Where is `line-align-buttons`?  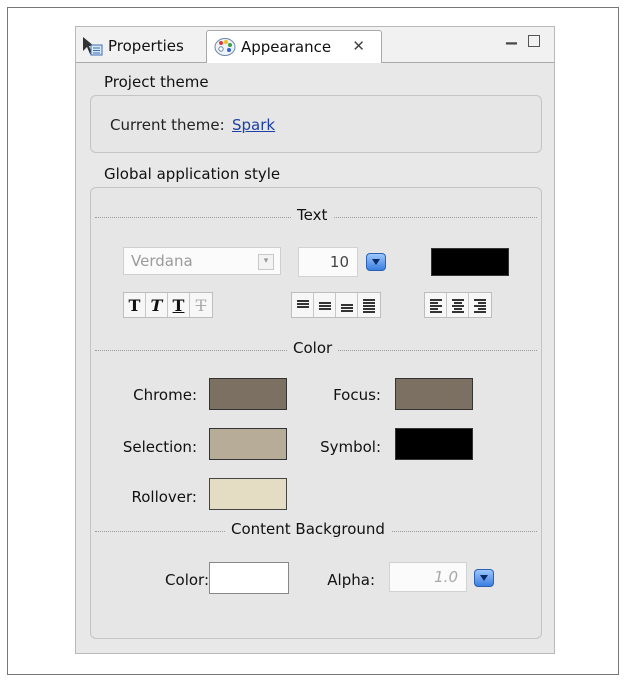 line-align-buttons is located at coordinates (336, 305).